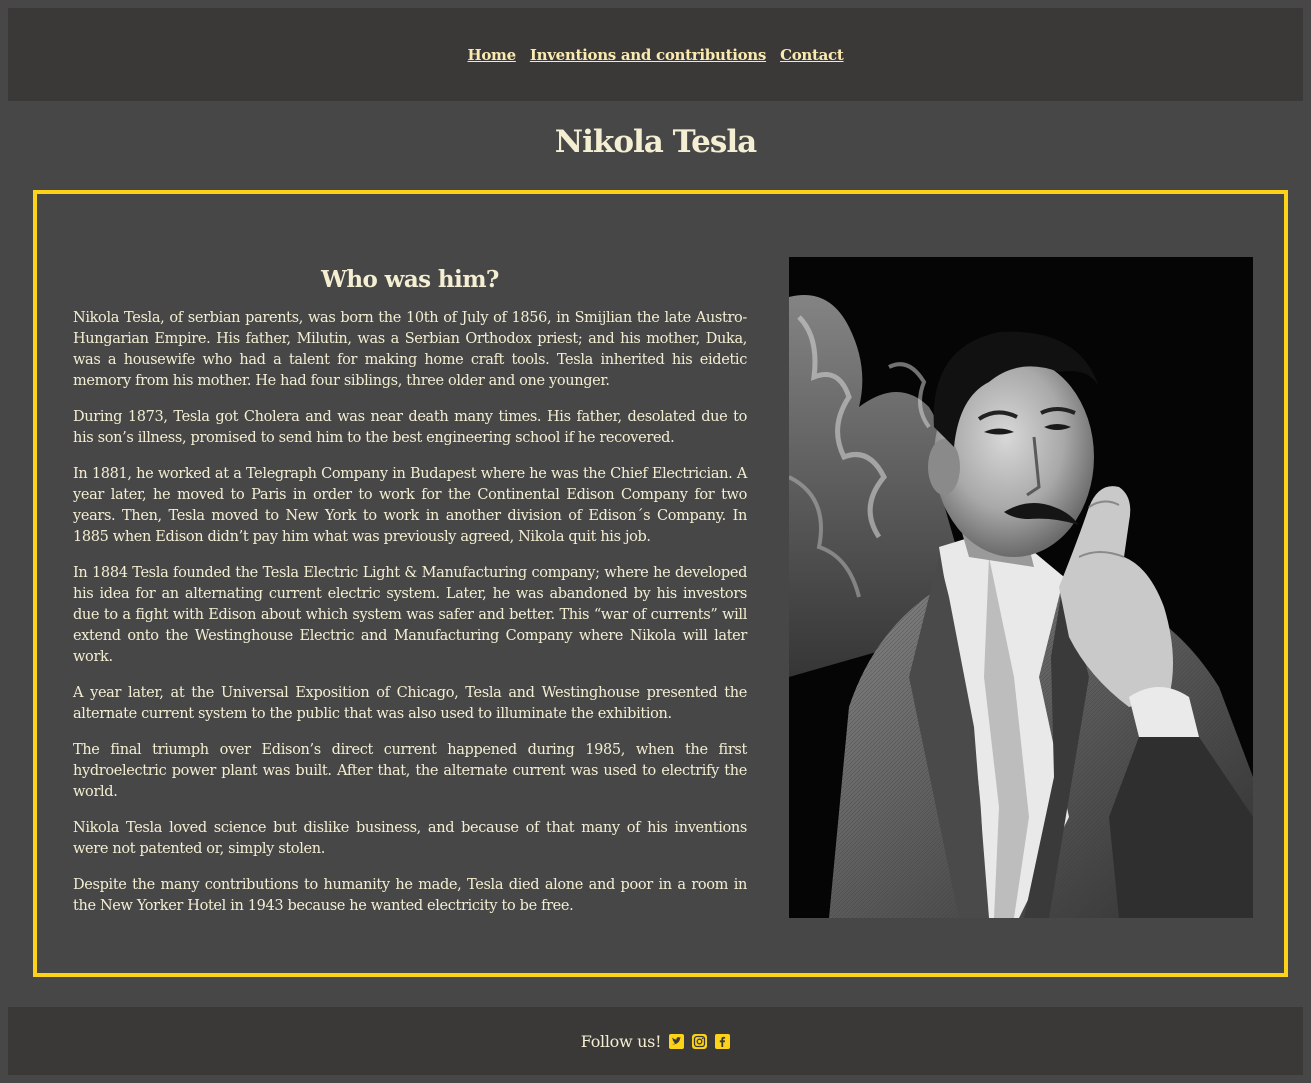 Image resolution: width=1311 pixels, height=1083 pixels. Describe the element at coordinates (700, 1041) in the screenshot. I see `instagram-icon` at that location.